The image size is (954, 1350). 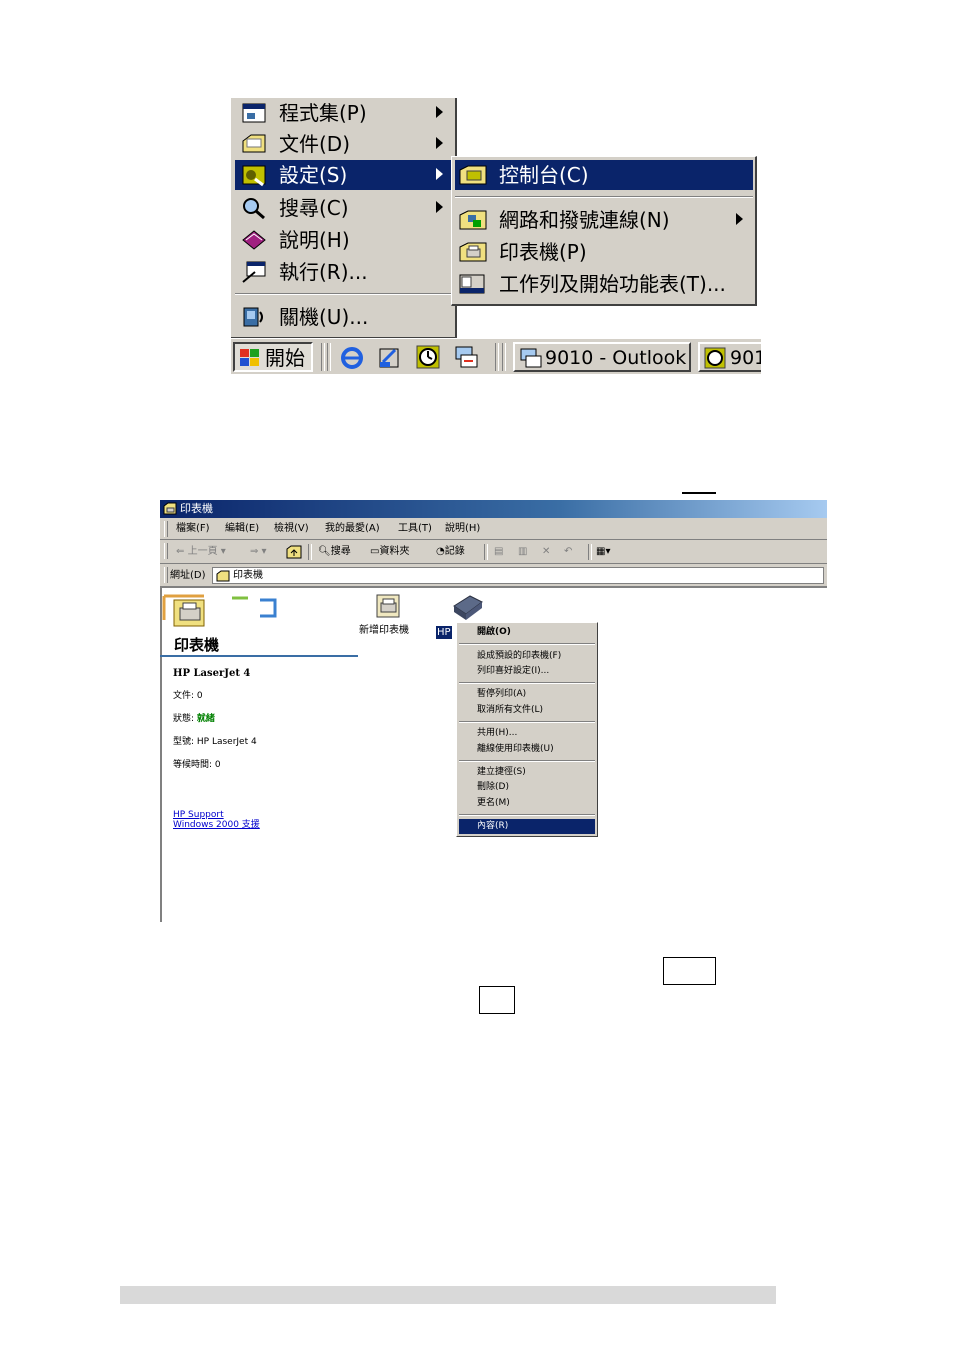 What do you see at coordinates (494, 632) in the screenshot?
I see `context-item-label: 開啟(O)` at bounding box center [494, 632].